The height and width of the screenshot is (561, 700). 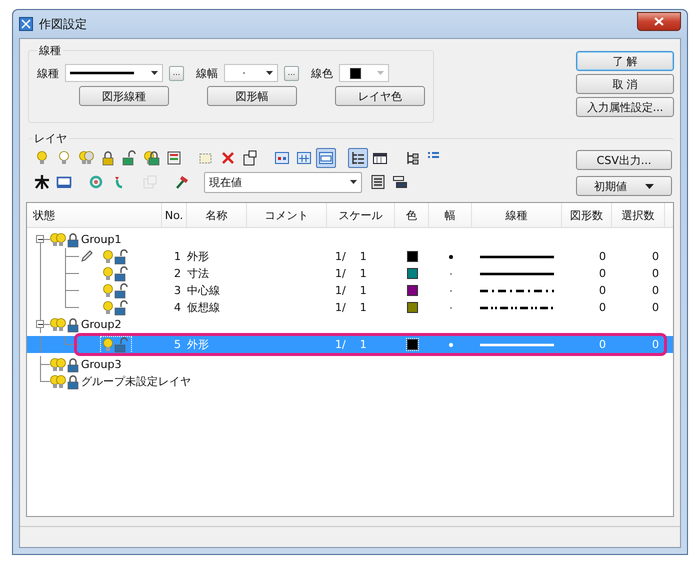 What do you see at coordinates (177, 273) in the screenshot?
I see `layer-number: 2` at bounding box center [177, 273].